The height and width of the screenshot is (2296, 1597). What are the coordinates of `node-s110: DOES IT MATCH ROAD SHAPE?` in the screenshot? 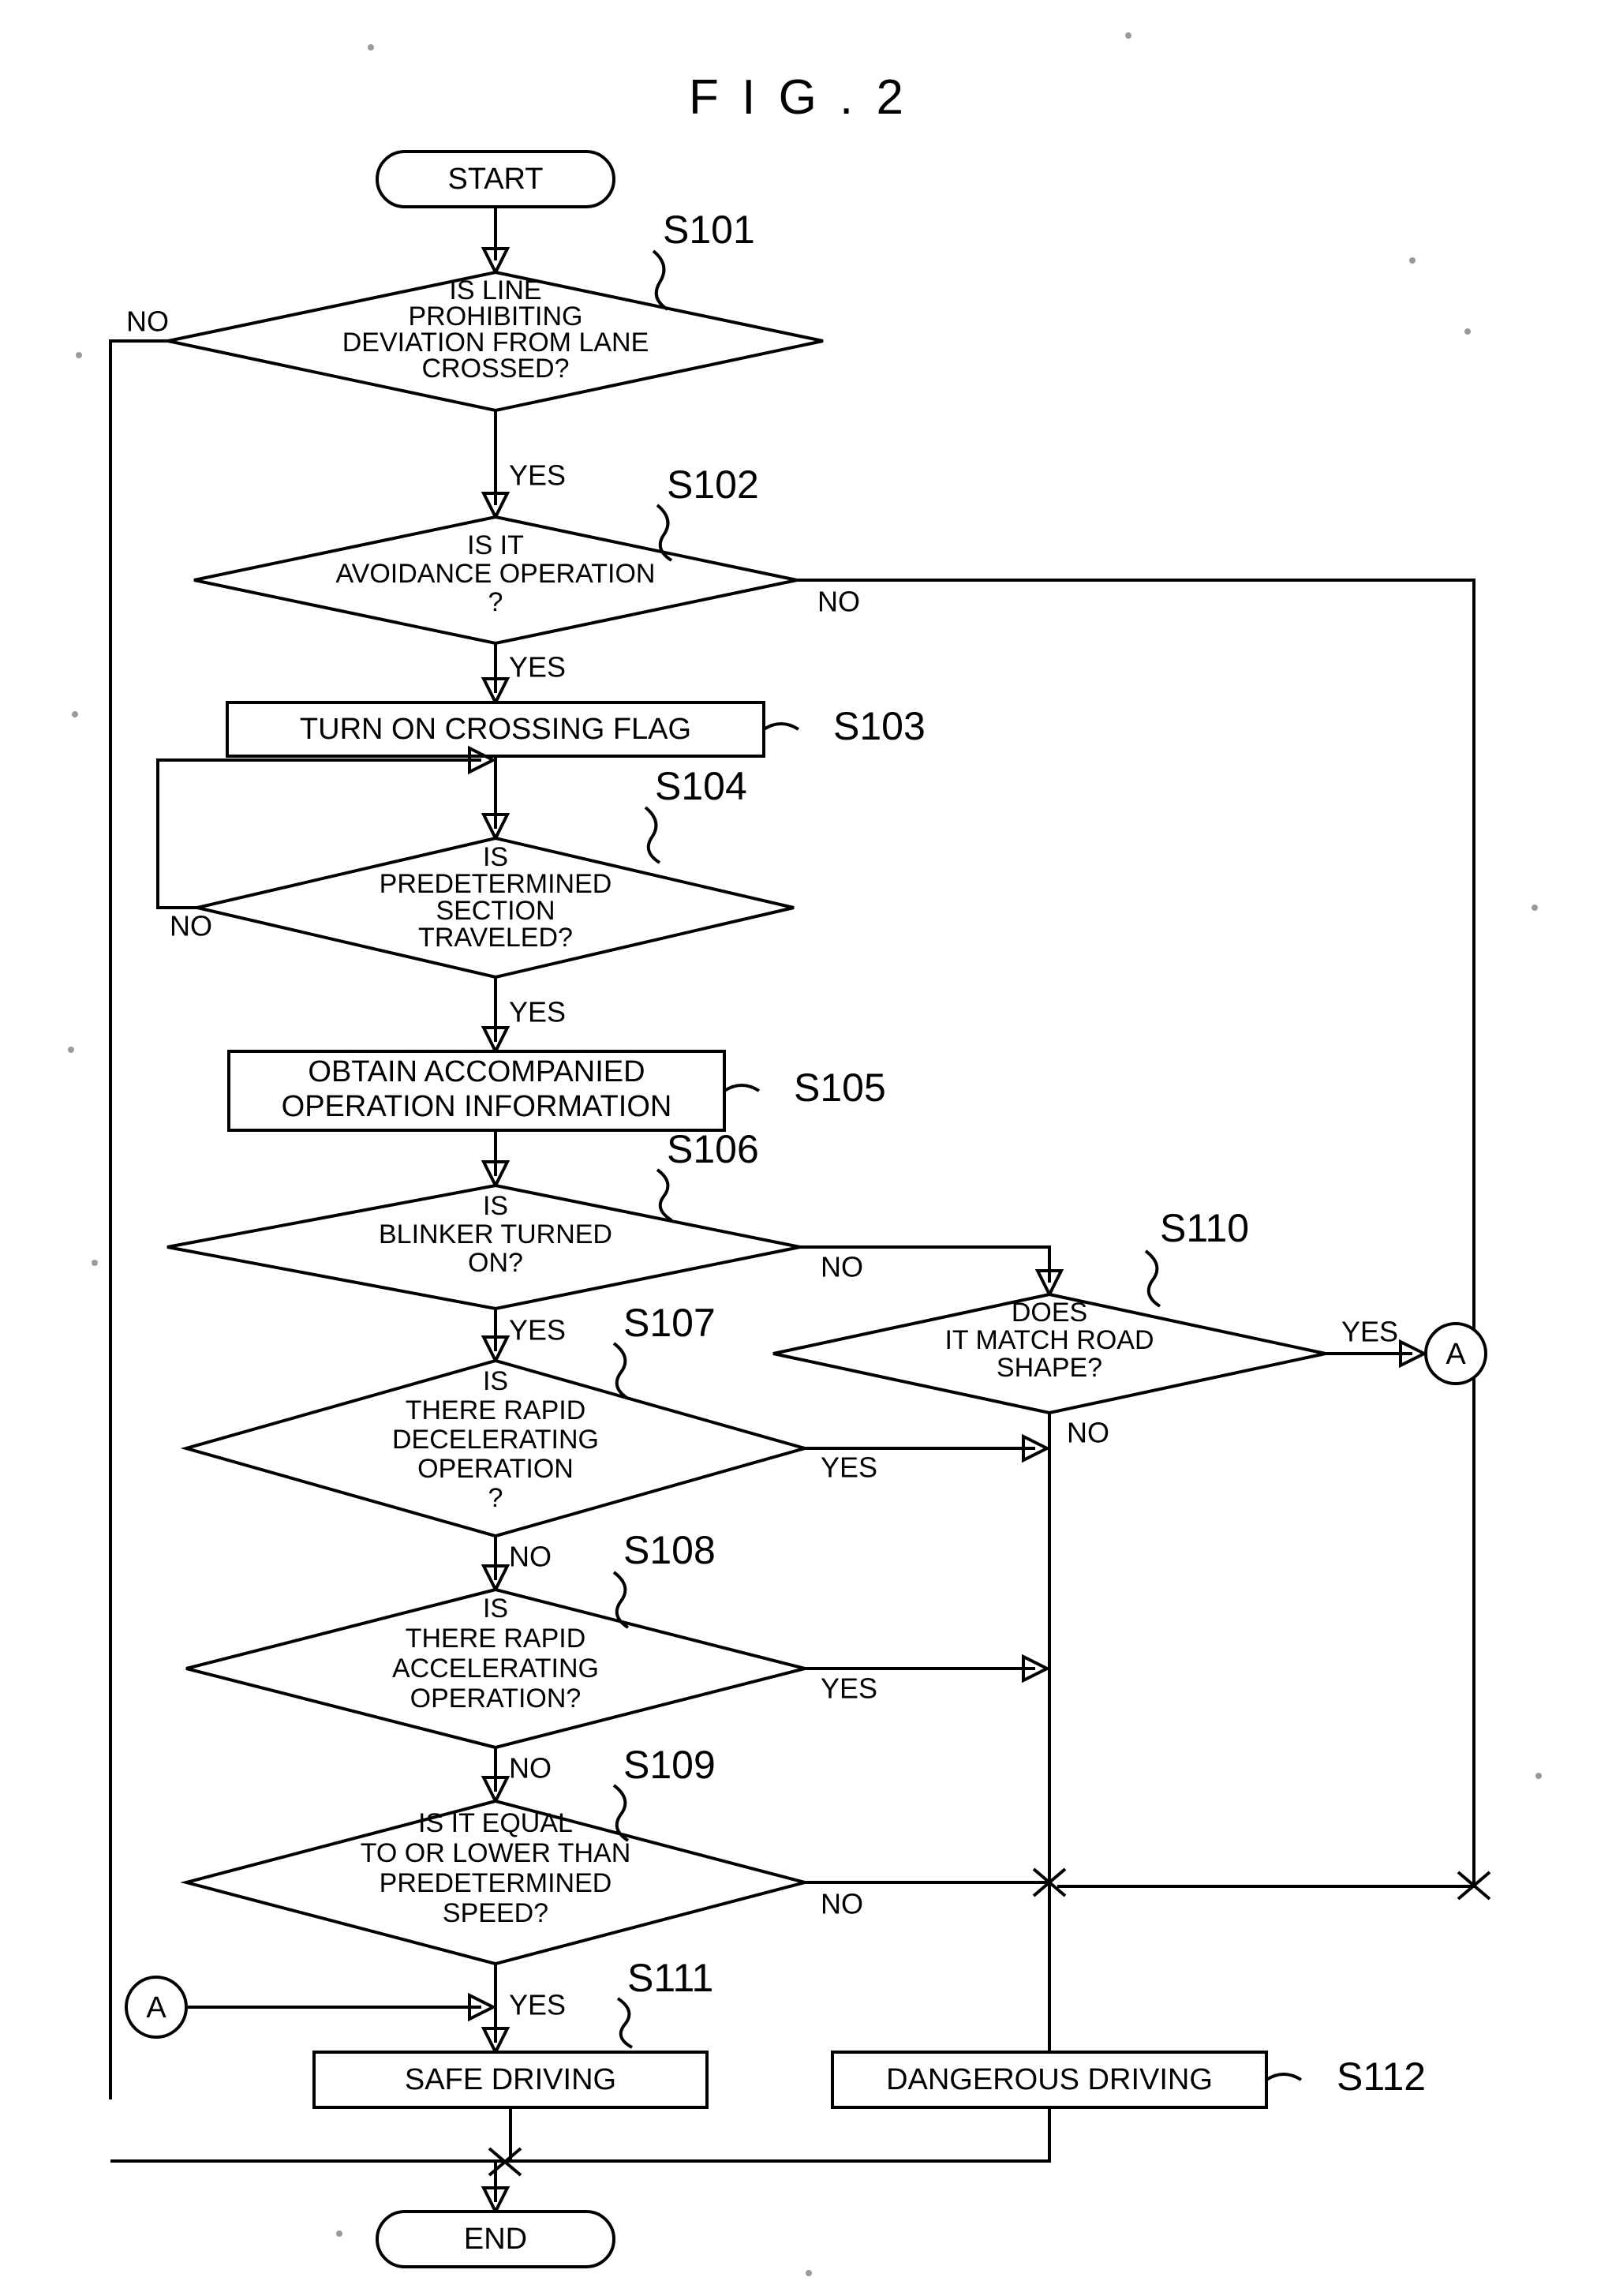 It's located at (1049, 1353).